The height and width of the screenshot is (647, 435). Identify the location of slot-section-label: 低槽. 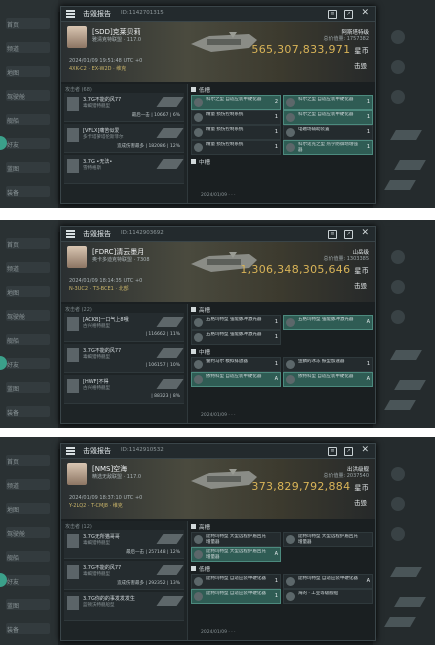
(200, 90).